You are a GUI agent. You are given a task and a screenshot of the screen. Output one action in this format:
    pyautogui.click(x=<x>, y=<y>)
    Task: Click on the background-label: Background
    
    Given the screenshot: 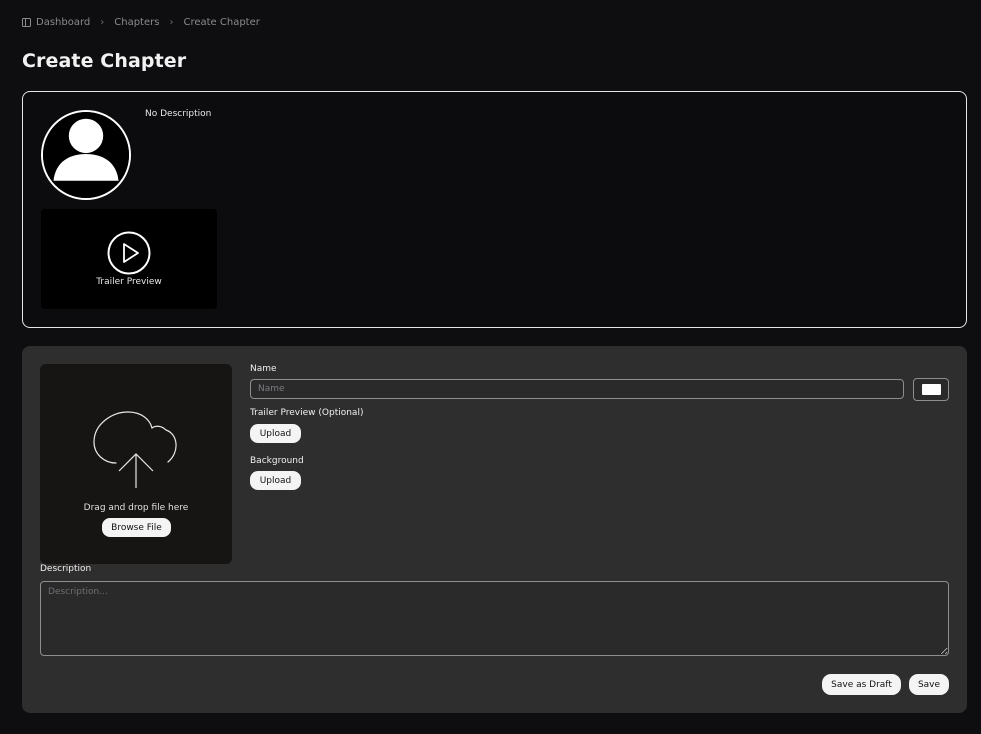 What is the action you would take?
    pyautogui.click(x=277, y=461)
    